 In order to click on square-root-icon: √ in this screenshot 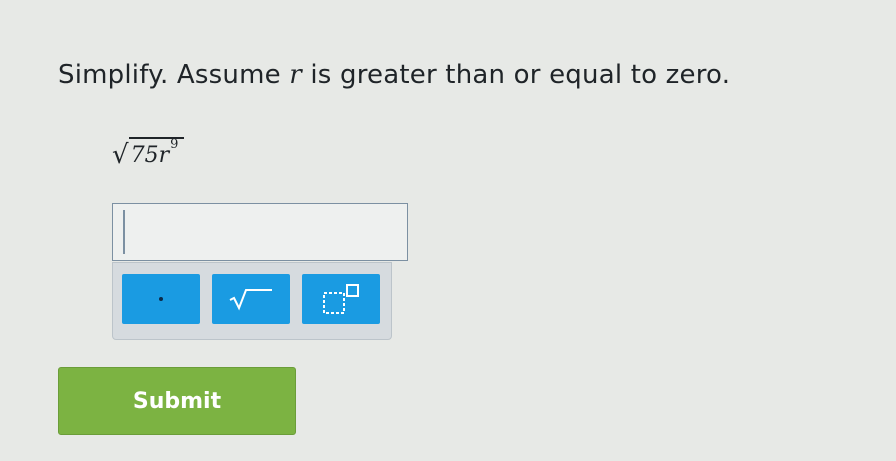, I will do `click(120, 155)`.